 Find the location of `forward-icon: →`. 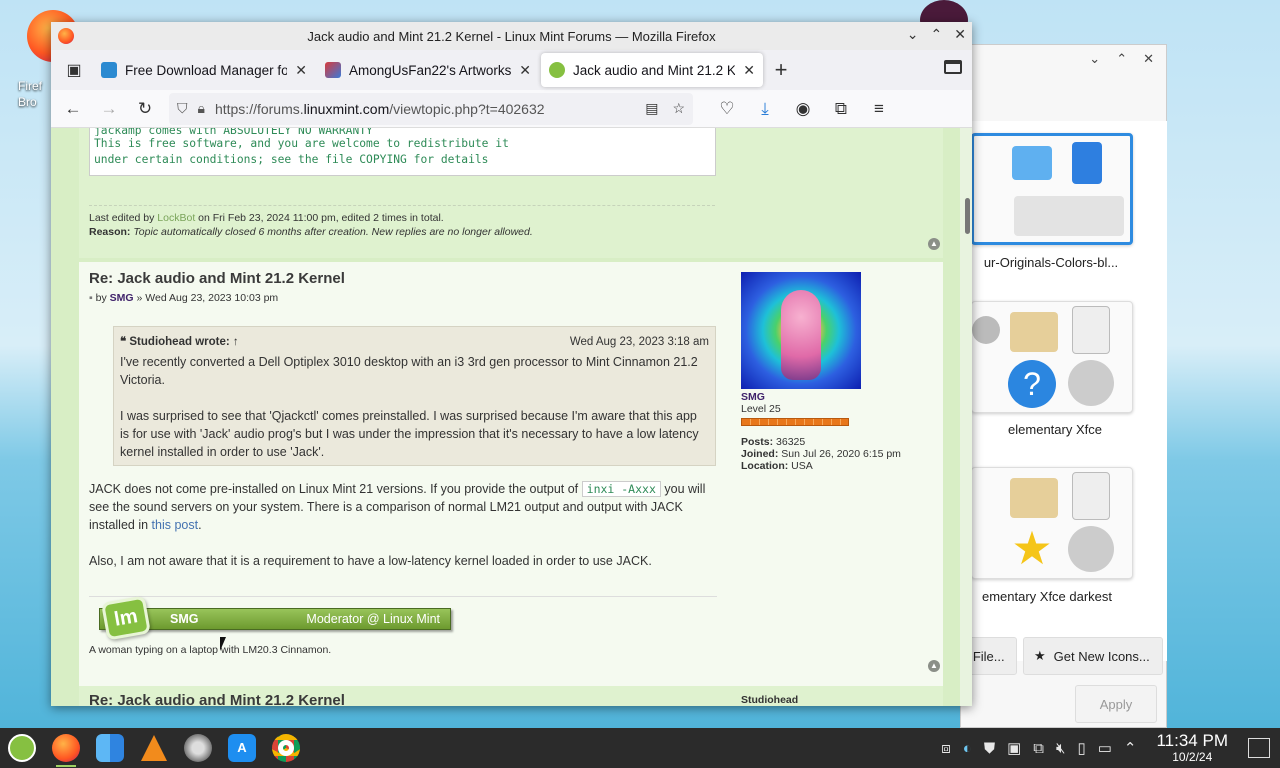

forward-icon: → is located at coordinates (109, 109).